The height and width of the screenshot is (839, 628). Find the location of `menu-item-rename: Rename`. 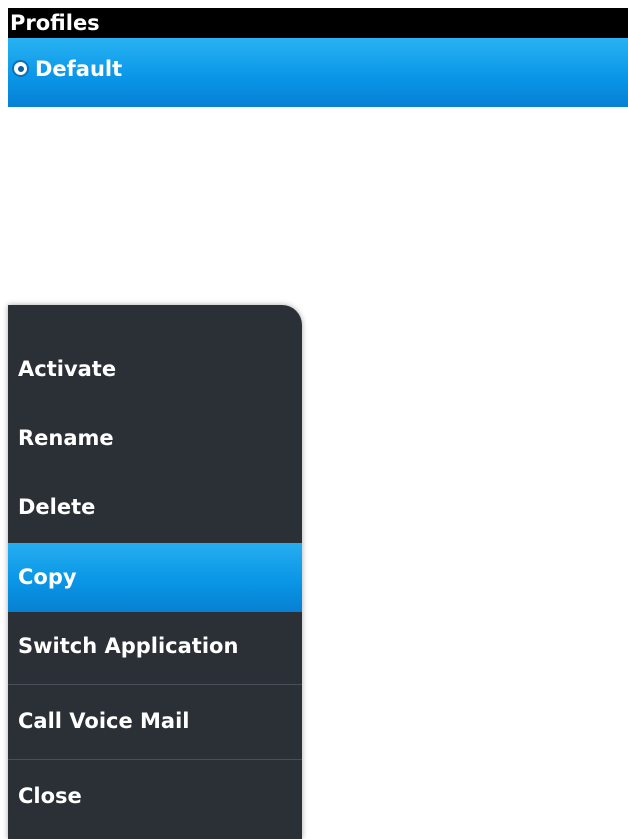

menu-item-rename: Rename is located at coordinates (155, 438).